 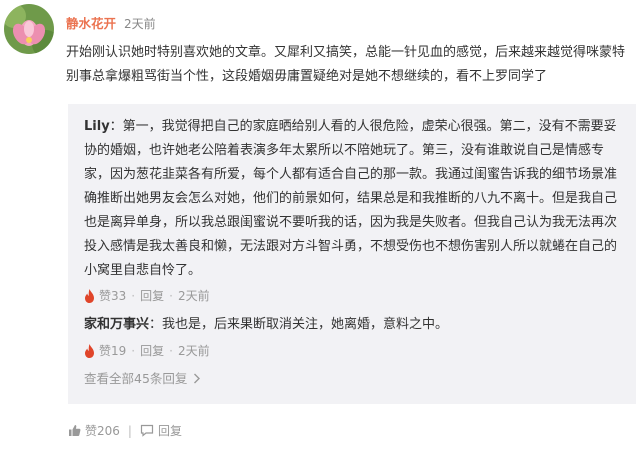 I want to click on comment-actions: 赞206 | 回复, so click(x=125, y=430).